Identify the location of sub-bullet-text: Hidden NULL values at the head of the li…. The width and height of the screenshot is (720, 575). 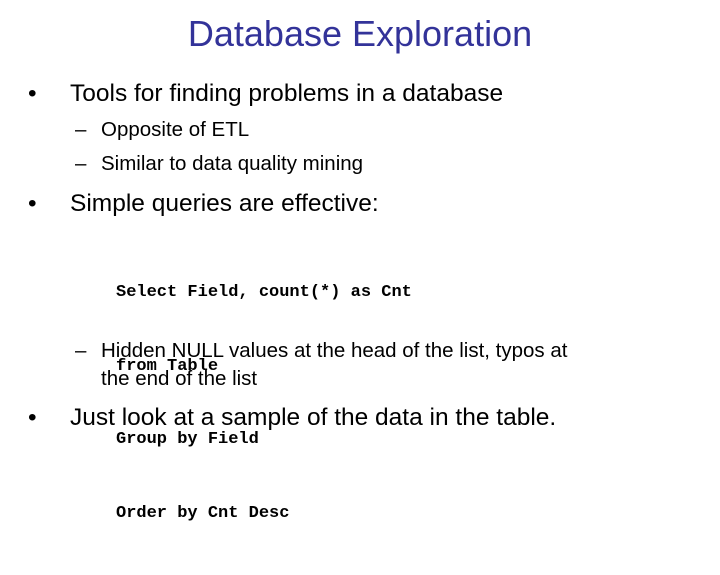
(334, 350).